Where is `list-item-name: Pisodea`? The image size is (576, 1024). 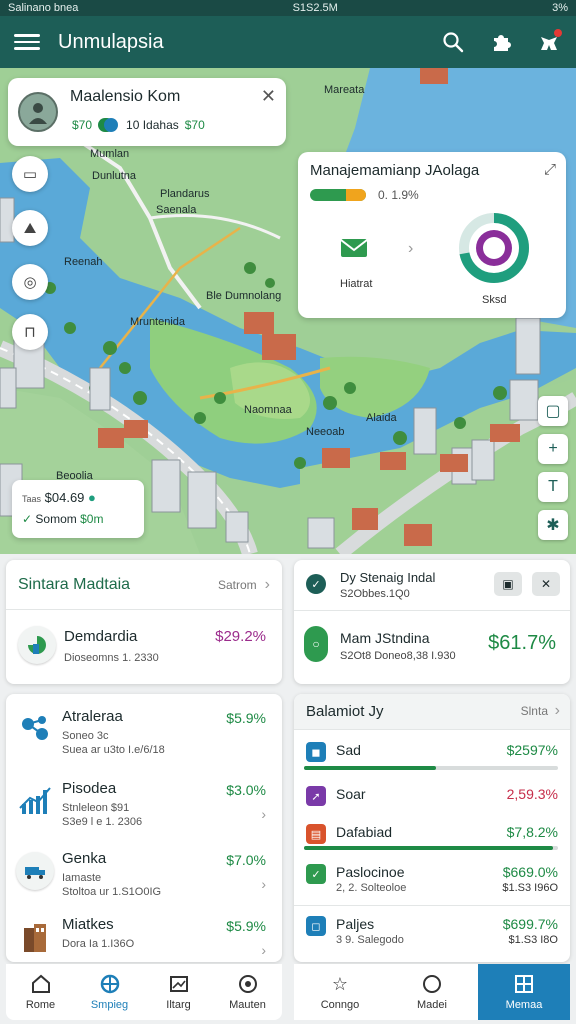
list-item-name: Pisodea is located at coordinates (89, 788).